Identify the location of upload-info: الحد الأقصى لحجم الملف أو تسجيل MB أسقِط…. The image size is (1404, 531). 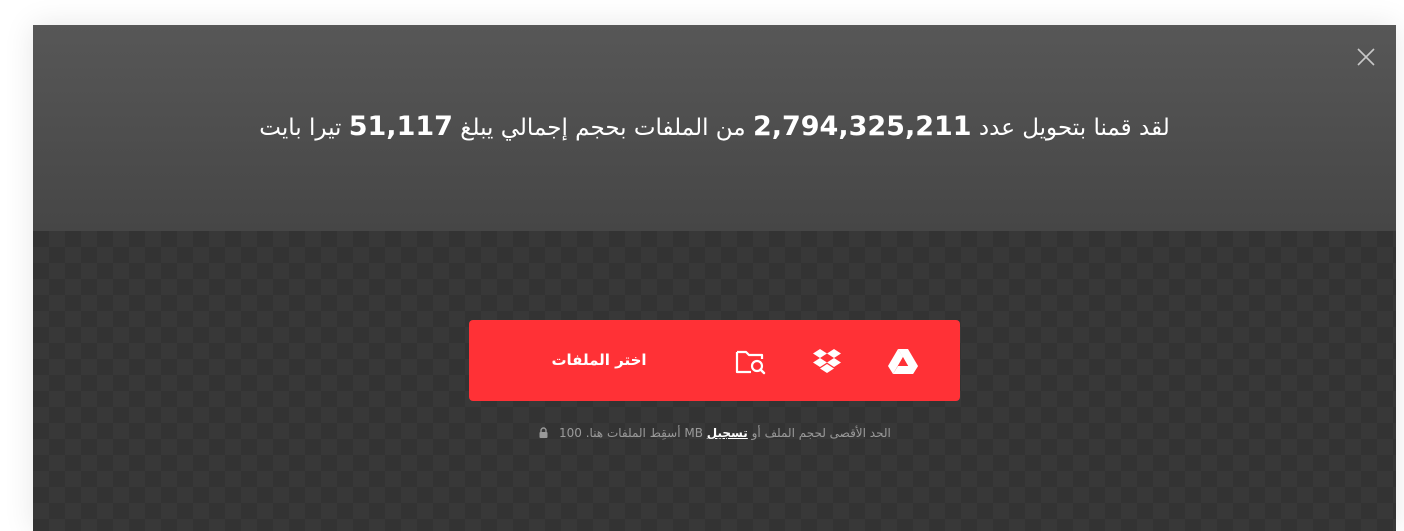
(714, 433).